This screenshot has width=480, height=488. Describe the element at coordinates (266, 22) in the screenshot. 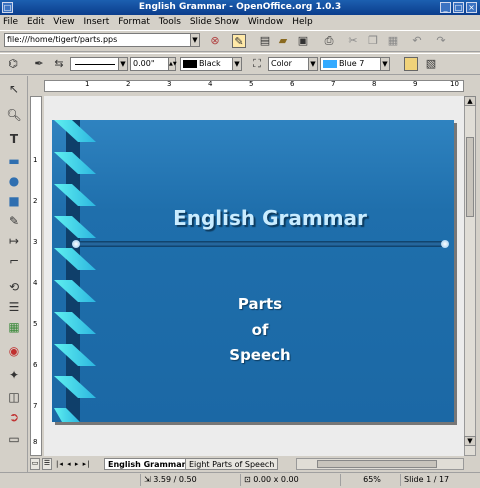

I see `menu-window: Window` at that location.